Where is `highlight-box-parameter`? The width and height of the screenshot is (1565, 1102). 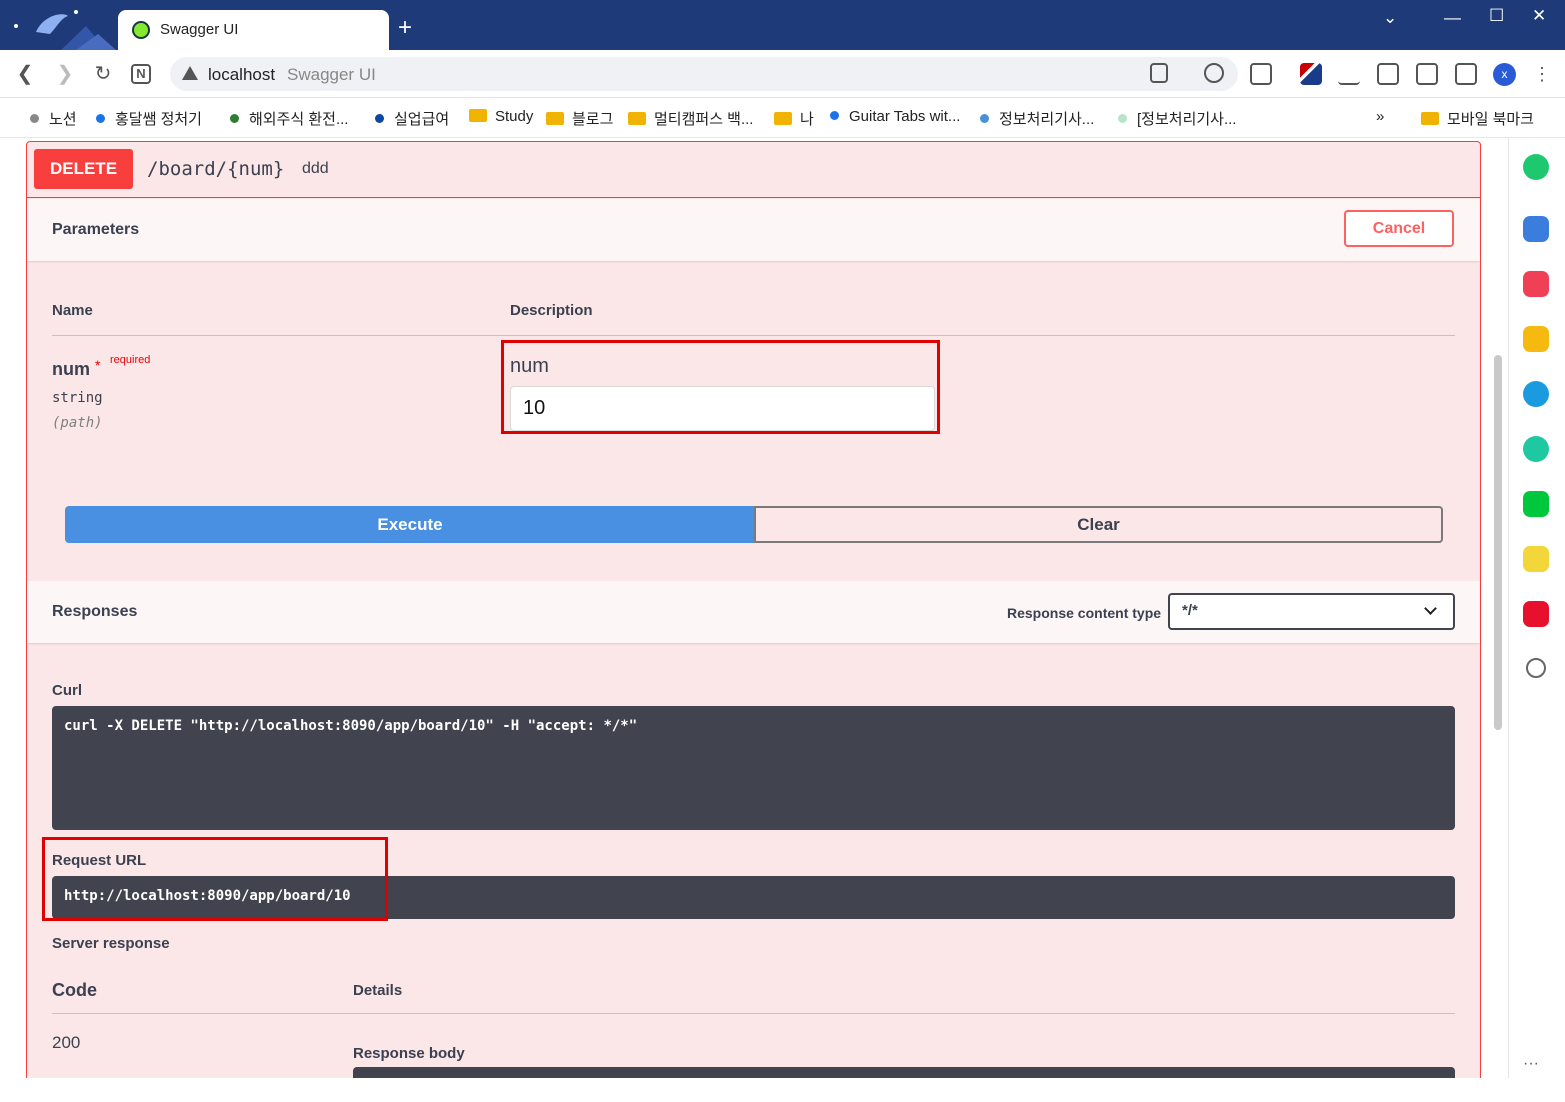 highlight-box-parameter is located at coordinates (720, 387).